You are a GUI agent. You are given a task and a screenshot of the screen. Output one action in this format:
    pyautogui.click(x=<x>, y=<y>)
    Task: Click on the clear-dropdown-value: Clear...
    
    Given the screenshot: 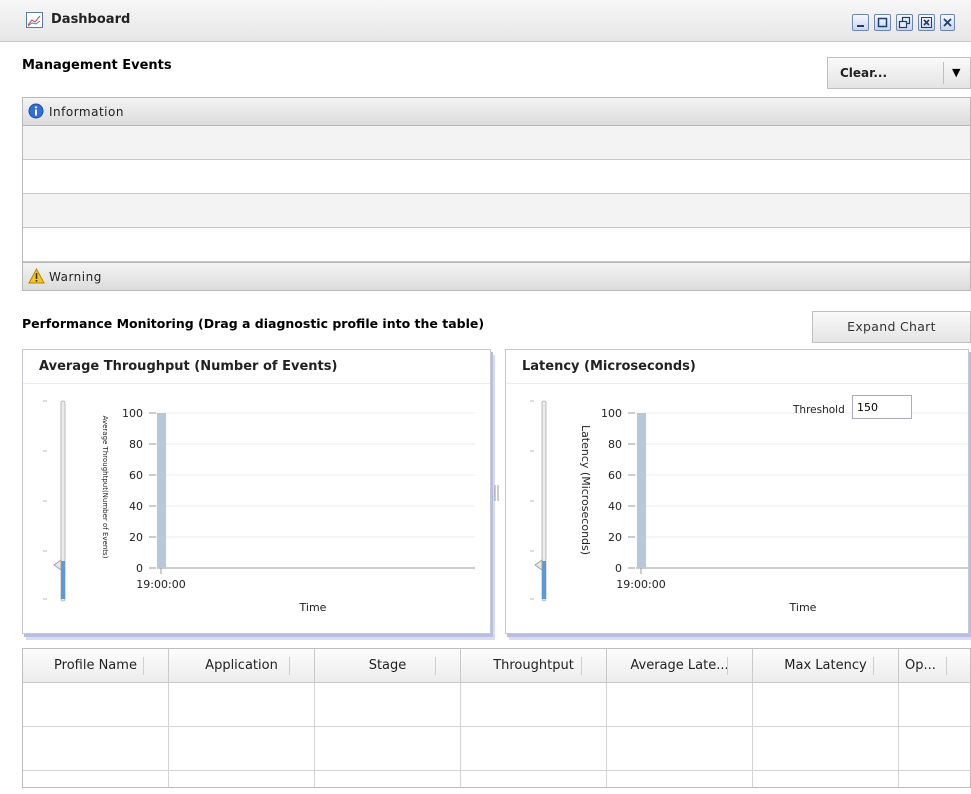 What is the action you would take?
    pyautogui.click(x=864, y=73)
    